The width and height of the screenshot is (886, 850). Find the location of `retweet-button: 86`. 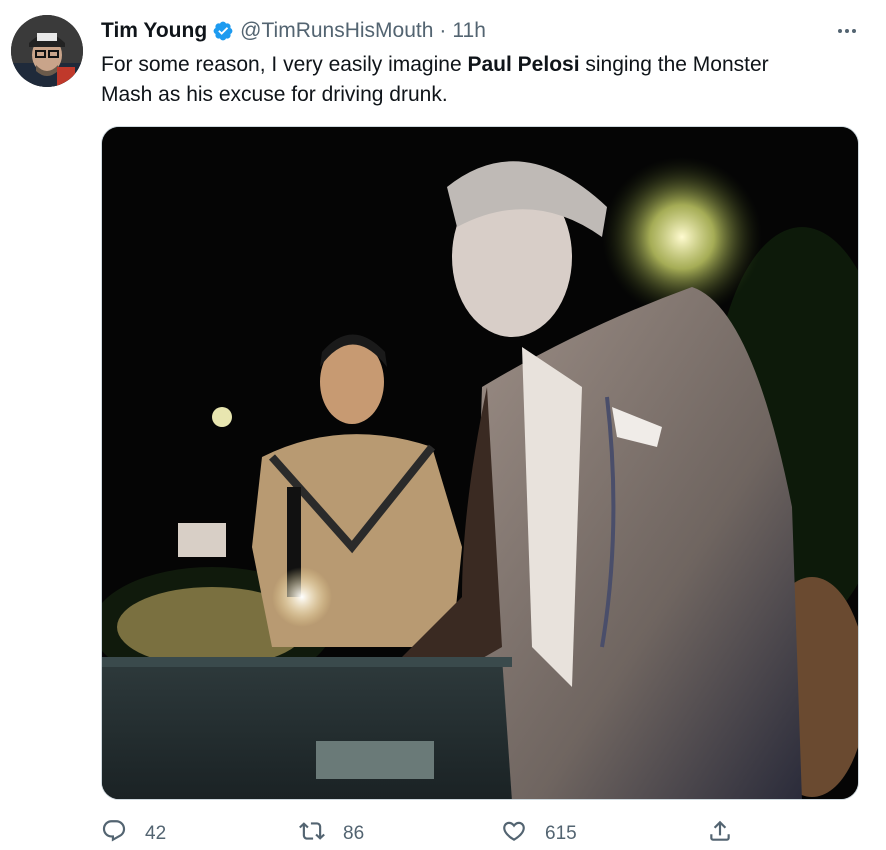

retweet-button: 86 is located at coordinates (331, 834).